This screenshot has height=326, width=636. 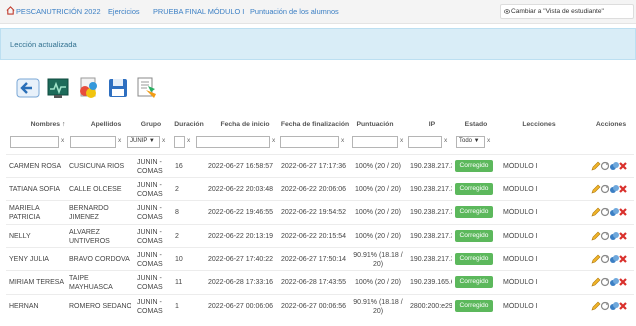 What do you see at coordinates (313, 189) in the screenshot?
I see `cell-fin: 2022-06-22 20:06:06` at bounding box center [313, 189].